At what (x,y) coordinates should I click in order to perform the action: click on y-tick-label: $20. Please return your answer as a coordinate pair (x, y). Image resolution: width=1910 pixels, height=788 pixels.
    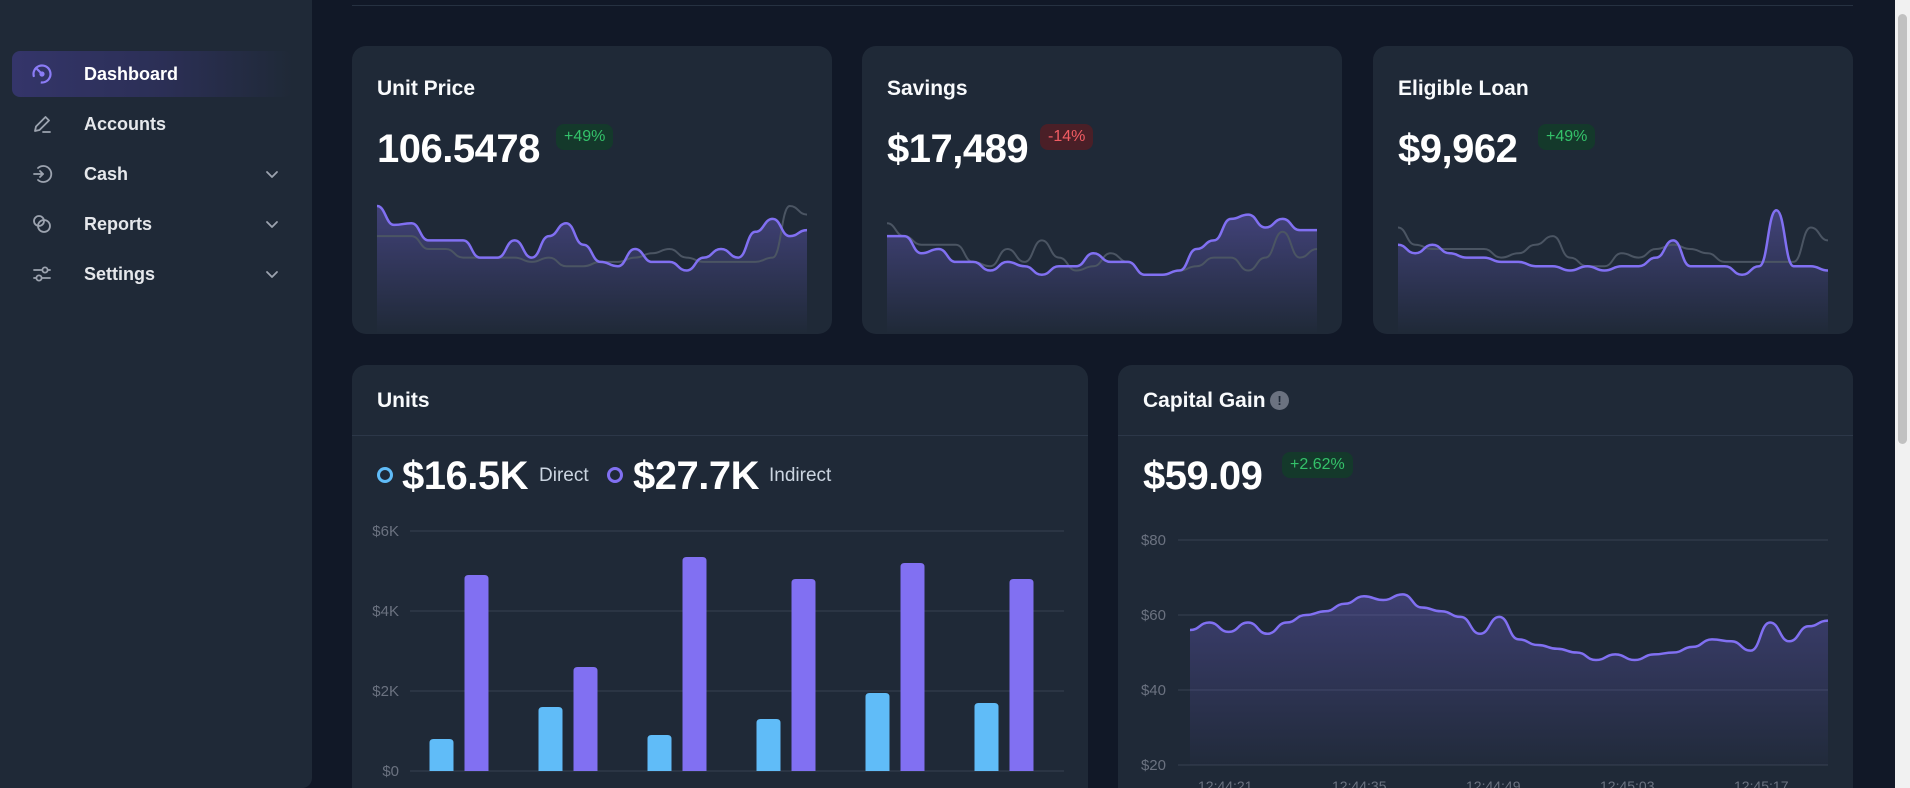
    Looking at the image, I should click on (1153, 765).